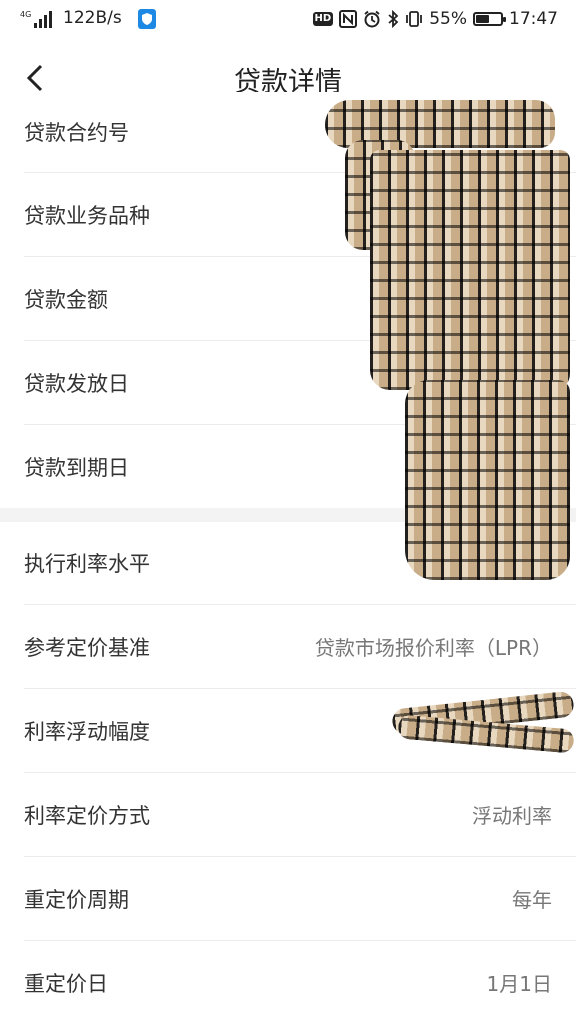 This screenshot has width=576, height=1024. I want to click on detail-row-amount: 贷款金额, so click(288, 298).